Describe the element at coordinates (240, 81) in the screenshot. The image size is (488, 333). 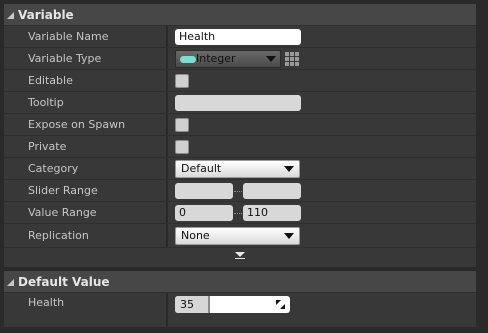
I see `editable-row: Editable` at that location.